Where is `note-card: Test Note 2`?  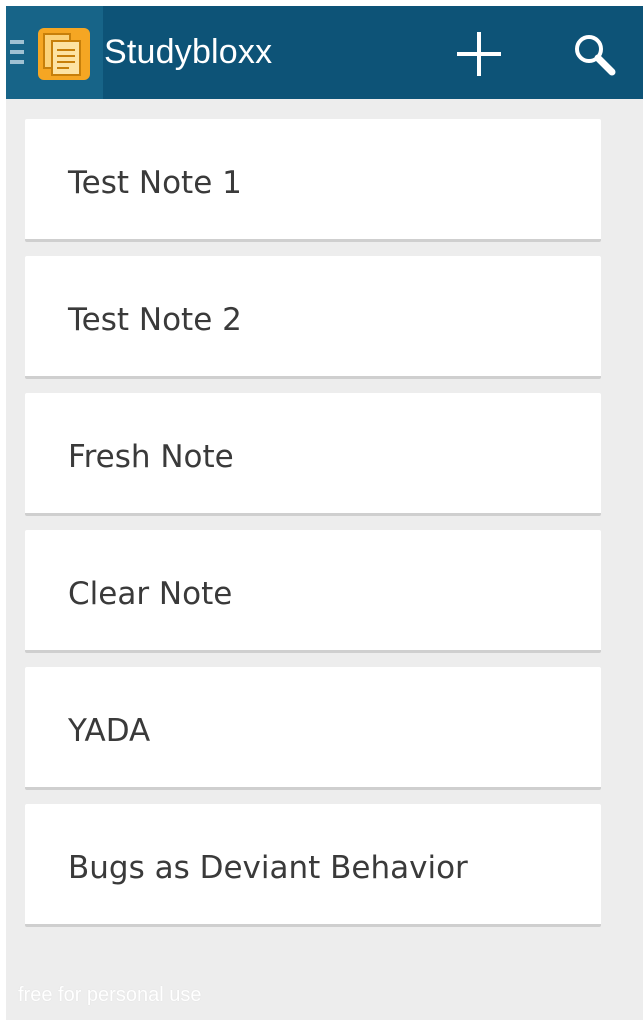 note-card: Test Note 2 is located at coordinates (313, 317).